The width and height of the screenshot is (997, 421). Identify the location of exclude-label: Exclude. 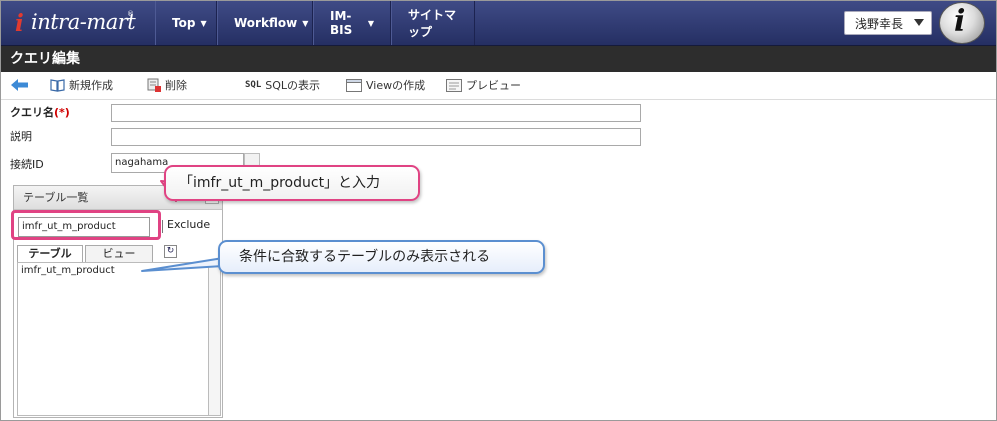
(189, 224).